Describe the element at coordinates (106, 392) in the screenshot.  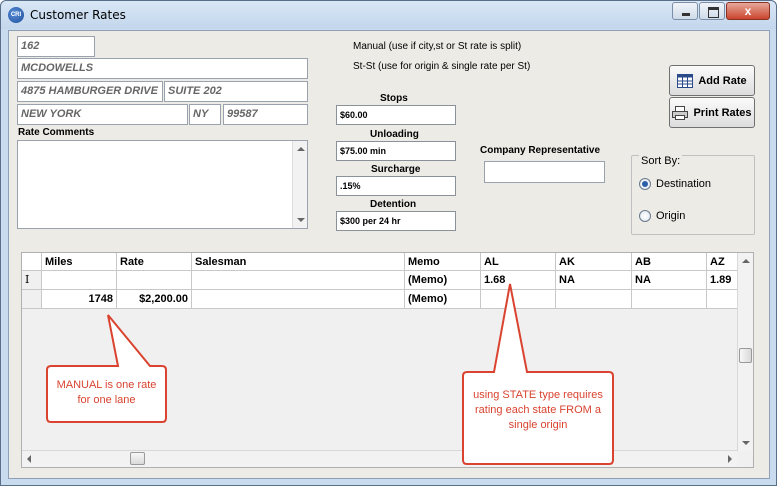
I see `manual-callout-text: MANUAL is one rate for one lane` at that location.